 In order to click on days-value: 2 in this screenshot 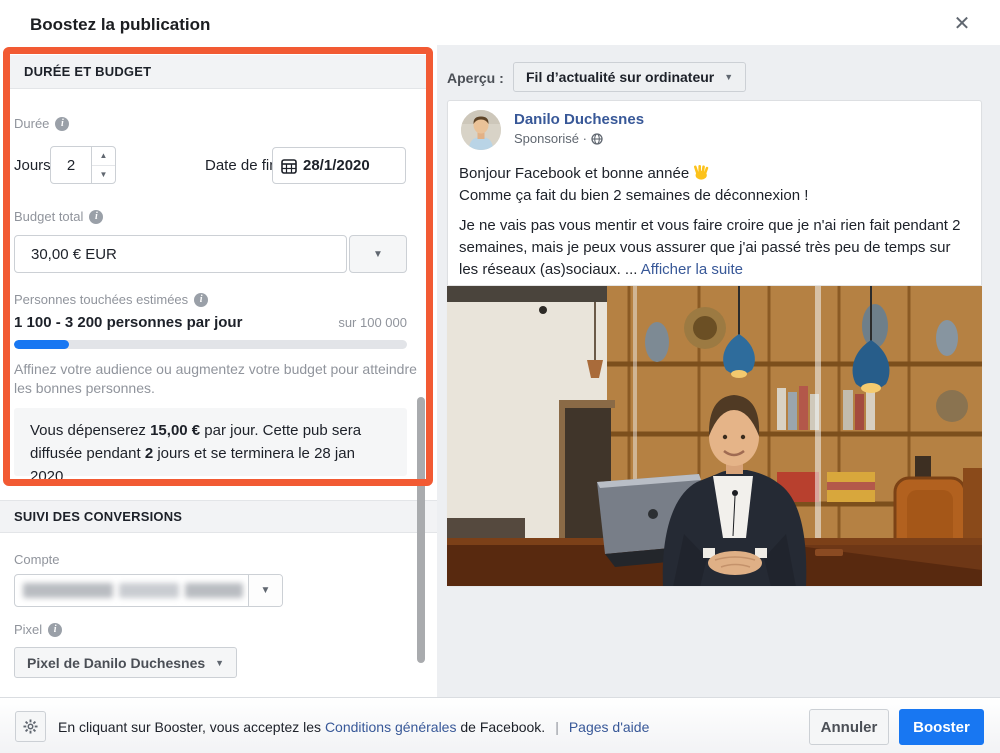, I will do `click(71, 165)`.